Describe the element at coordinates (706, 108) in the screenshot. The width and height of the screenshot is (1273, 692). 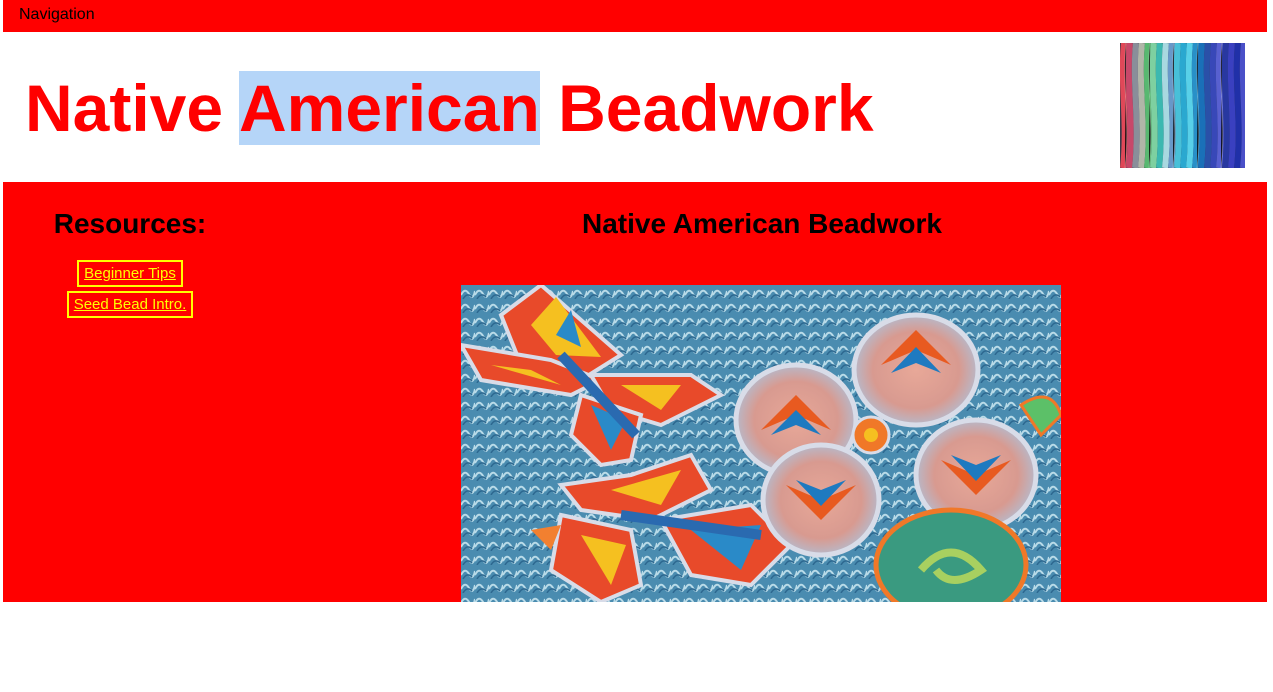
I see `title-part-2: Beadwork` at that location.